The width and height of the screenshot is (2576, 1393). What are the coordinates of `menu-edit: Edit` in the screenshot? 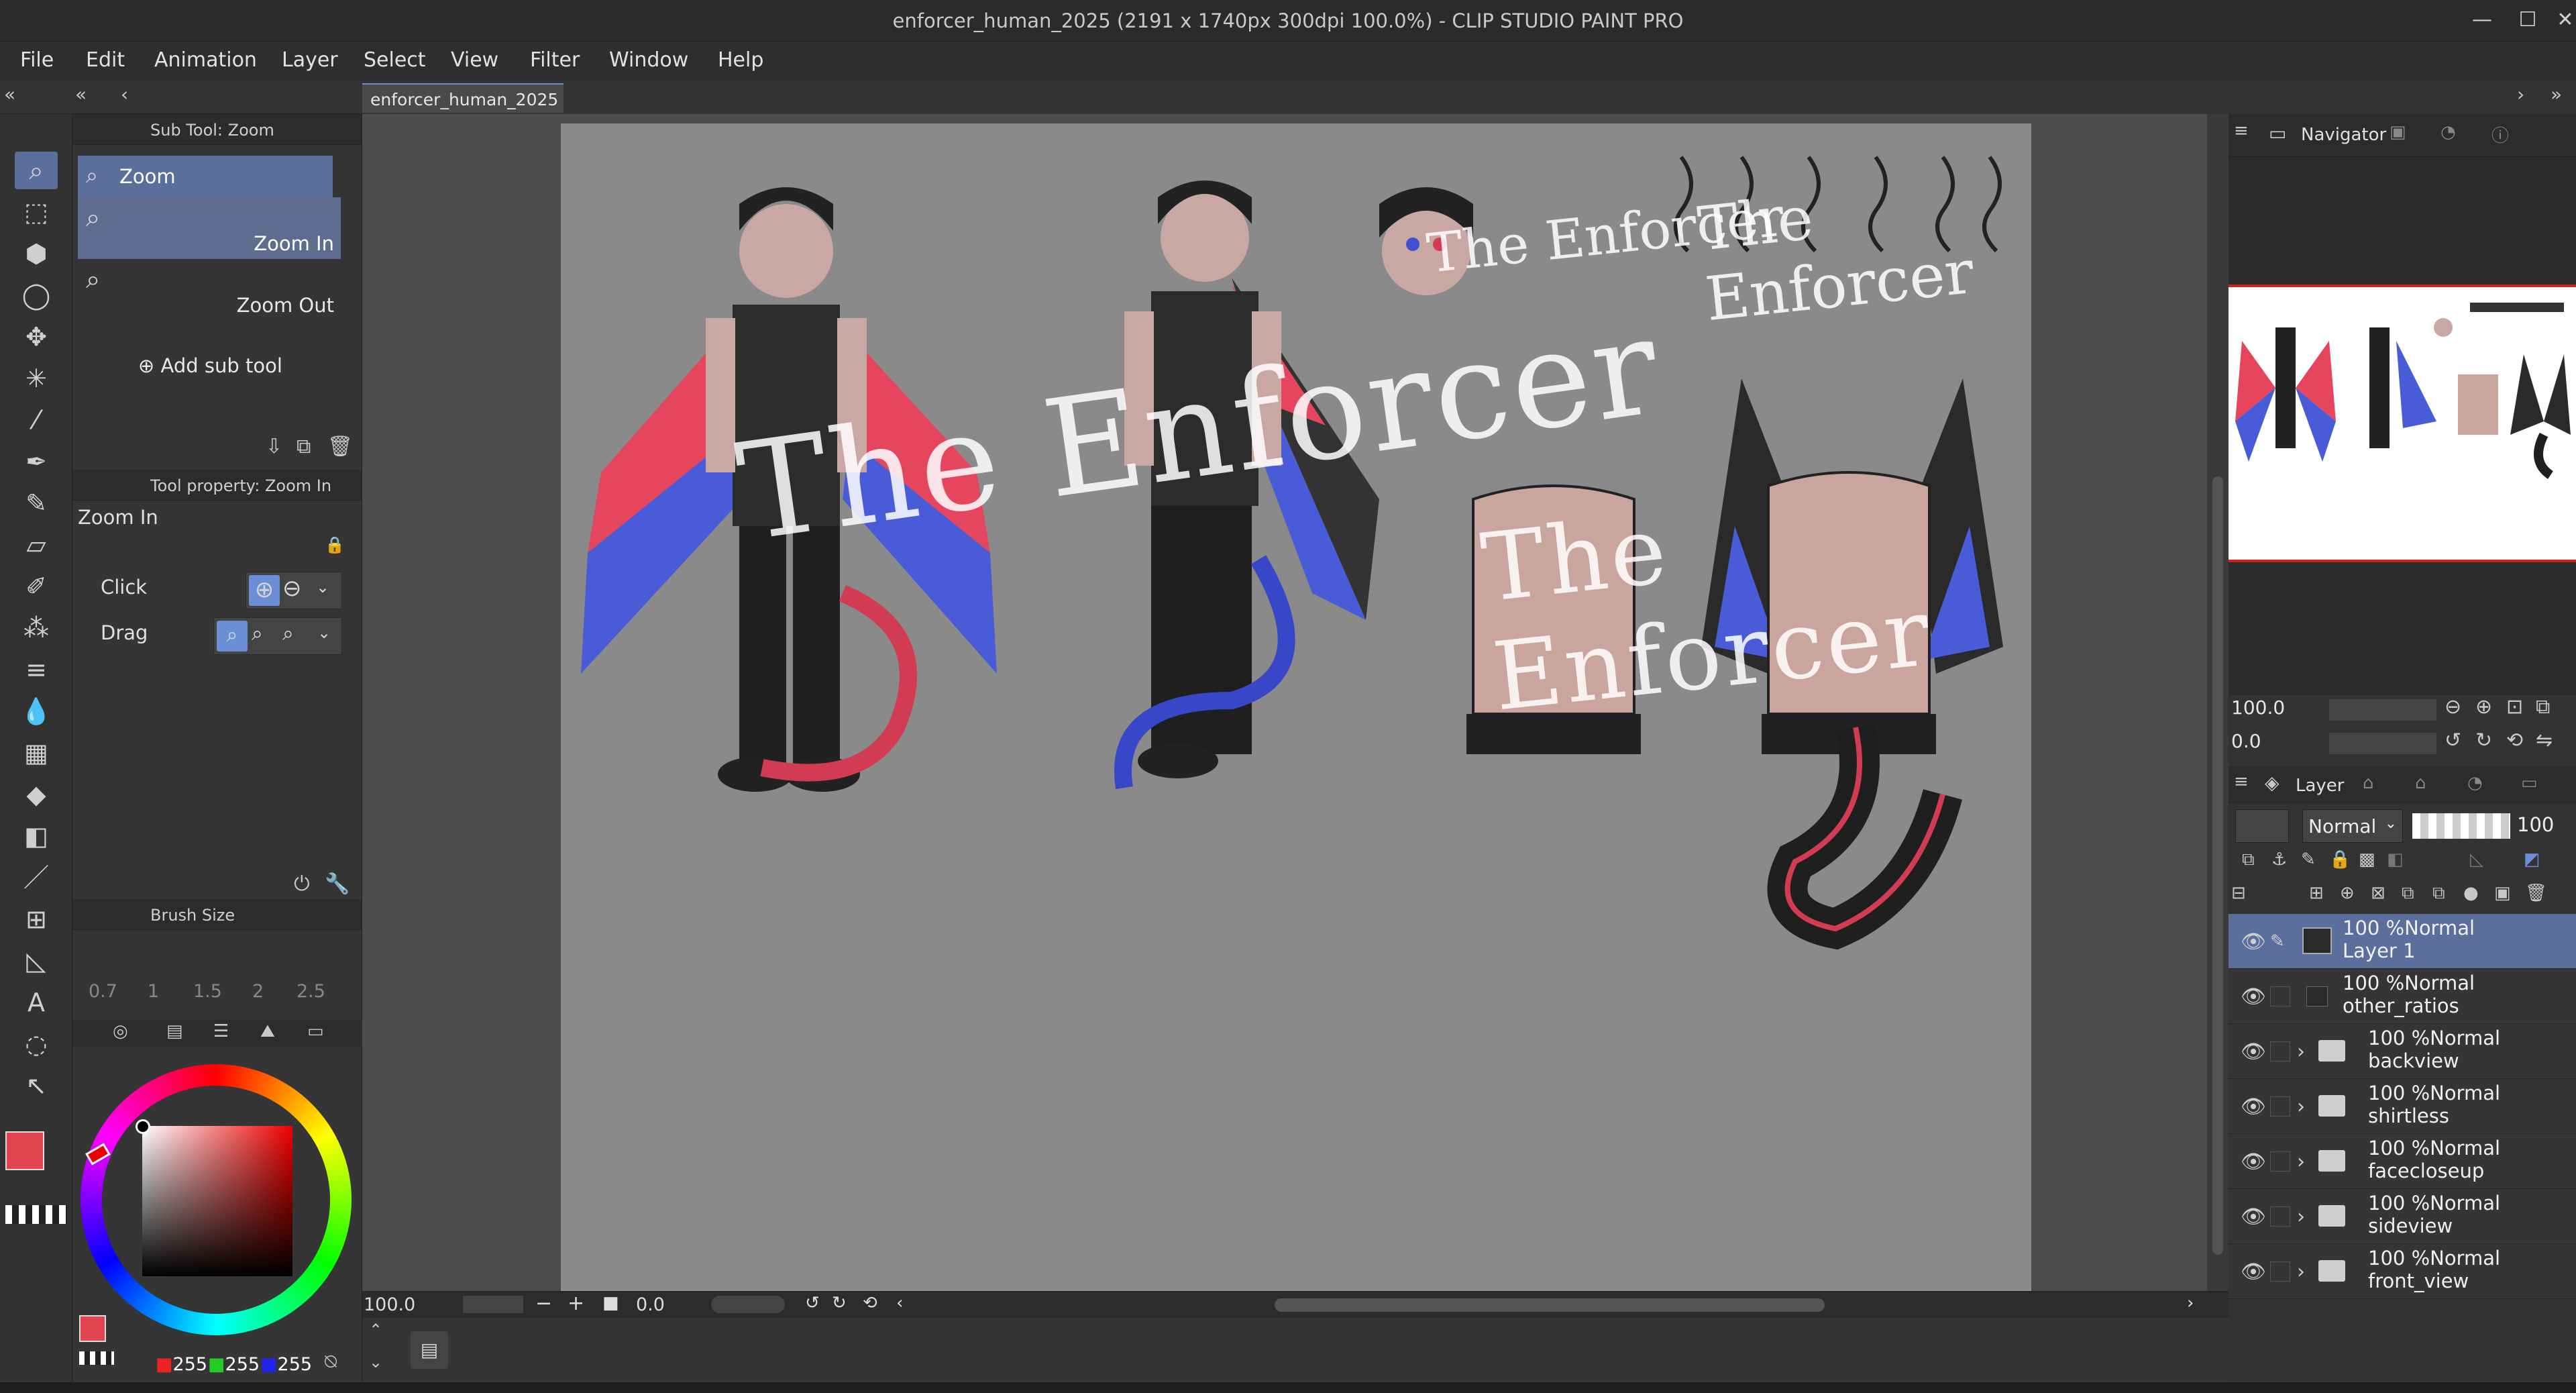 It's located at (105, 60).